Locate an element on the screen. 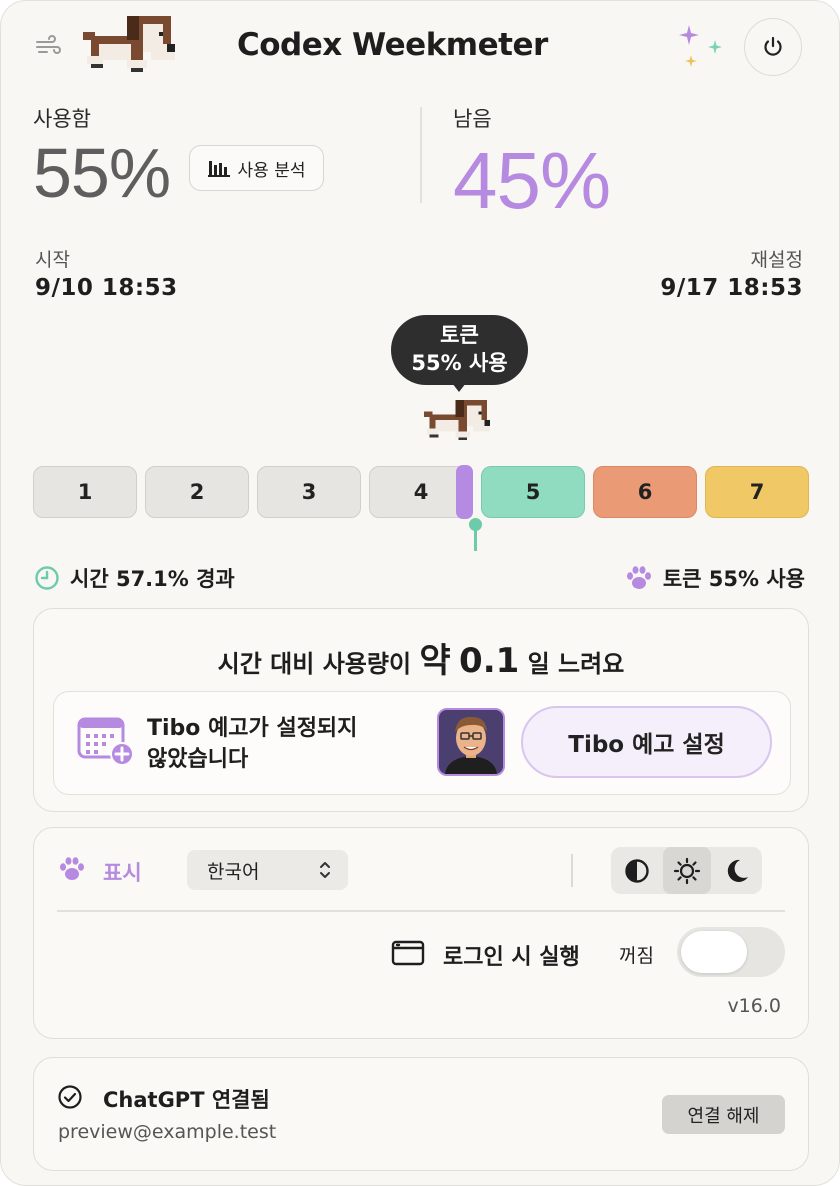 The image size is (840, 1186). moon-icon is located at coordinates (737, 870).